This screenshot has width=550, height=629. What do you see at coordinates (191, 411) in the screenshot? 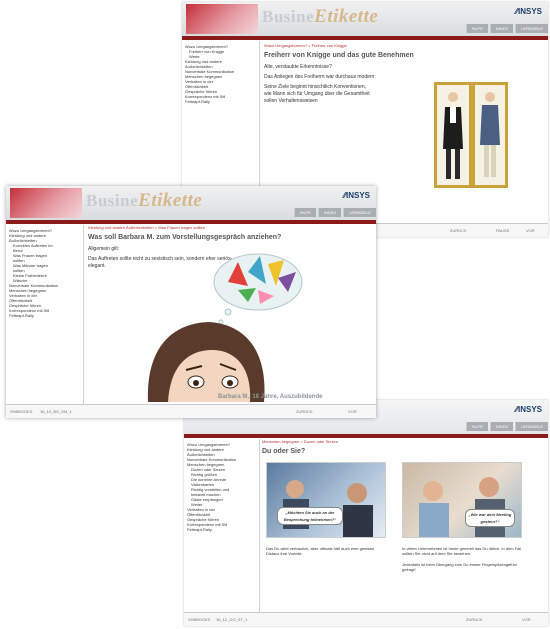
I see `footer-bar: SHBBOOKS 16_10_BG_EM_1 ZURÜCK VOR` at bounding box center [191, 411].